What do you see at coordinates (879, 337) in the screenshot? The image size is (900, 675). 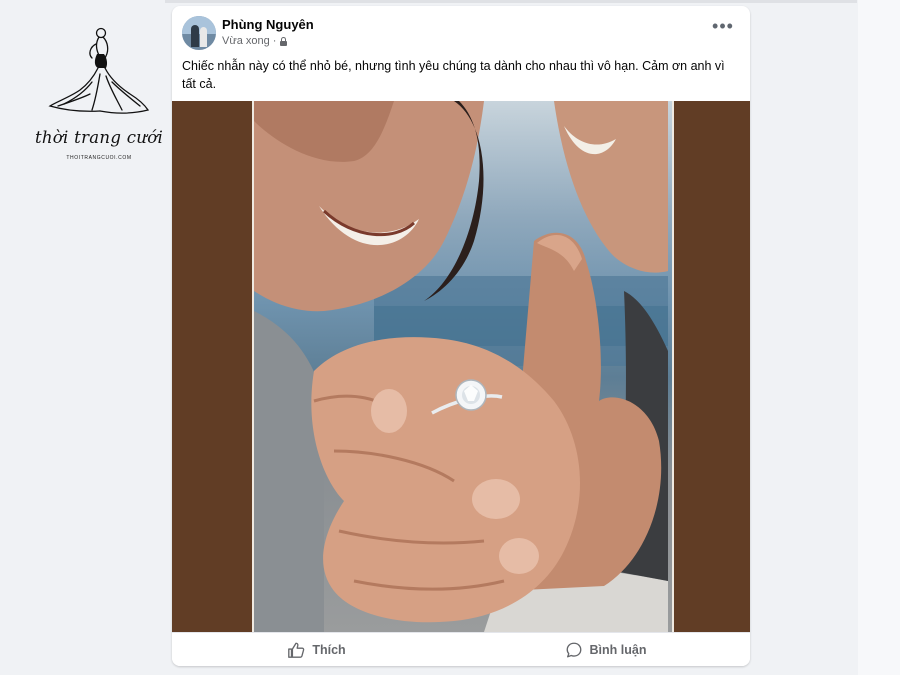 I see `right-margin` at bounding box center [879, 337].